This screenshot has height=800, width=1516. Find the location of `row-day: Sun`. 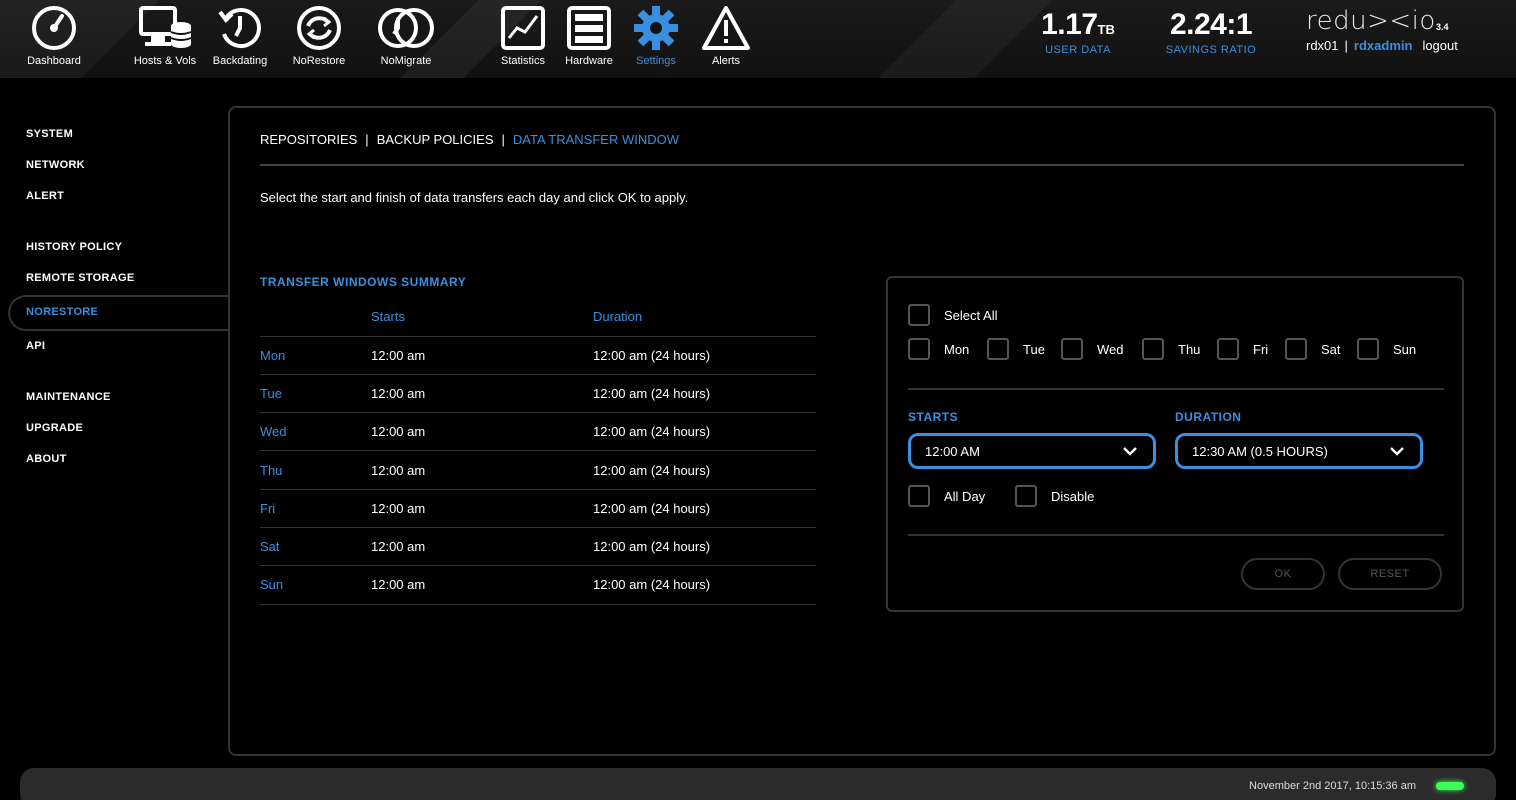

row-day: Sun is located at coordinates (315, 585).